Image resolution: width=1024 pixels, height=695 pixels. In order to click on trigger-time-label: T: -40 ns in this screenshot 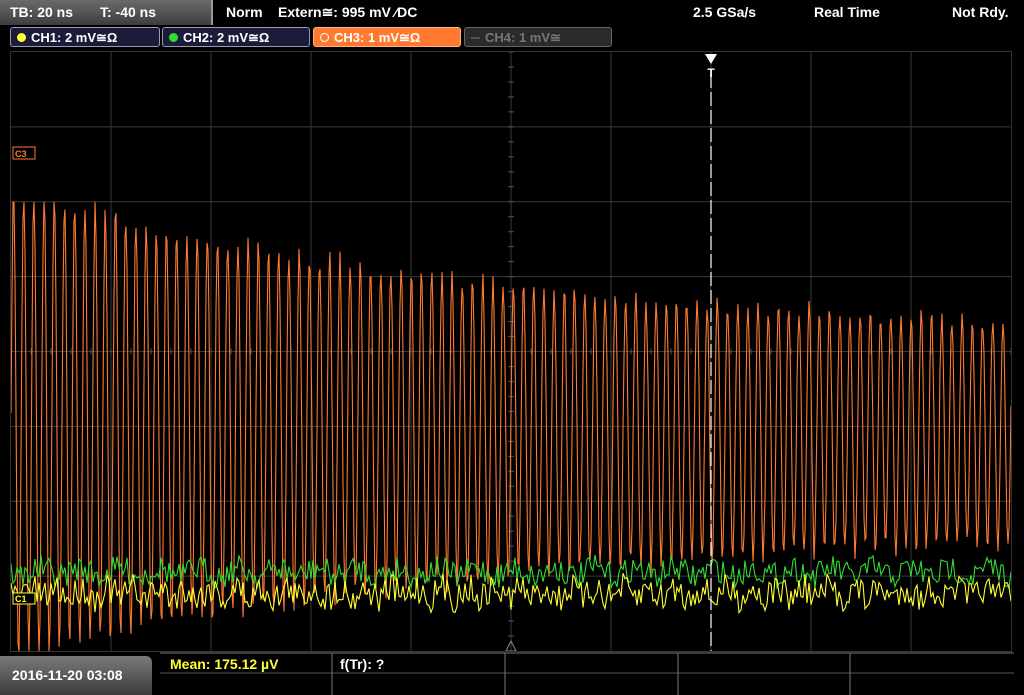, I will do `click(128, 12)`.